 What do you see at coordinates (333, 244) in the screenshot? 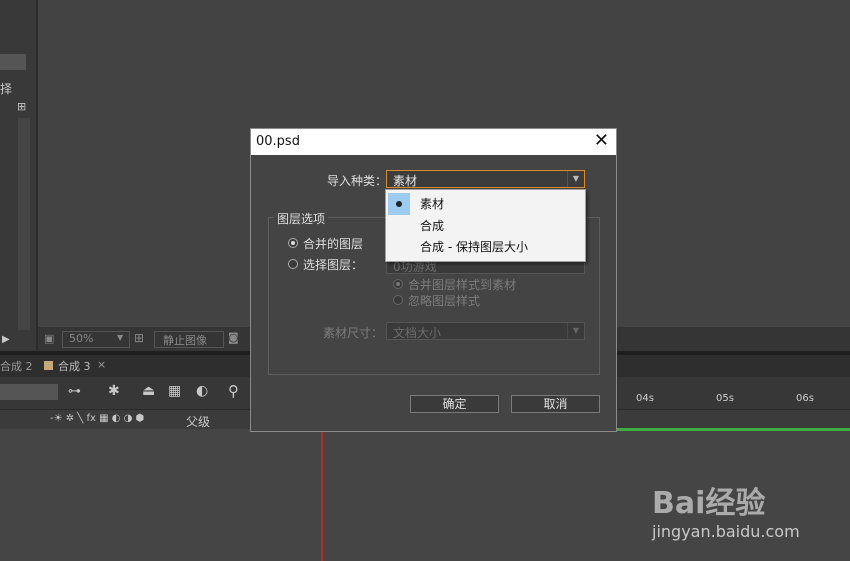
I see `merged-layers-label: 合并的图层` at bounding box center [333, 244].